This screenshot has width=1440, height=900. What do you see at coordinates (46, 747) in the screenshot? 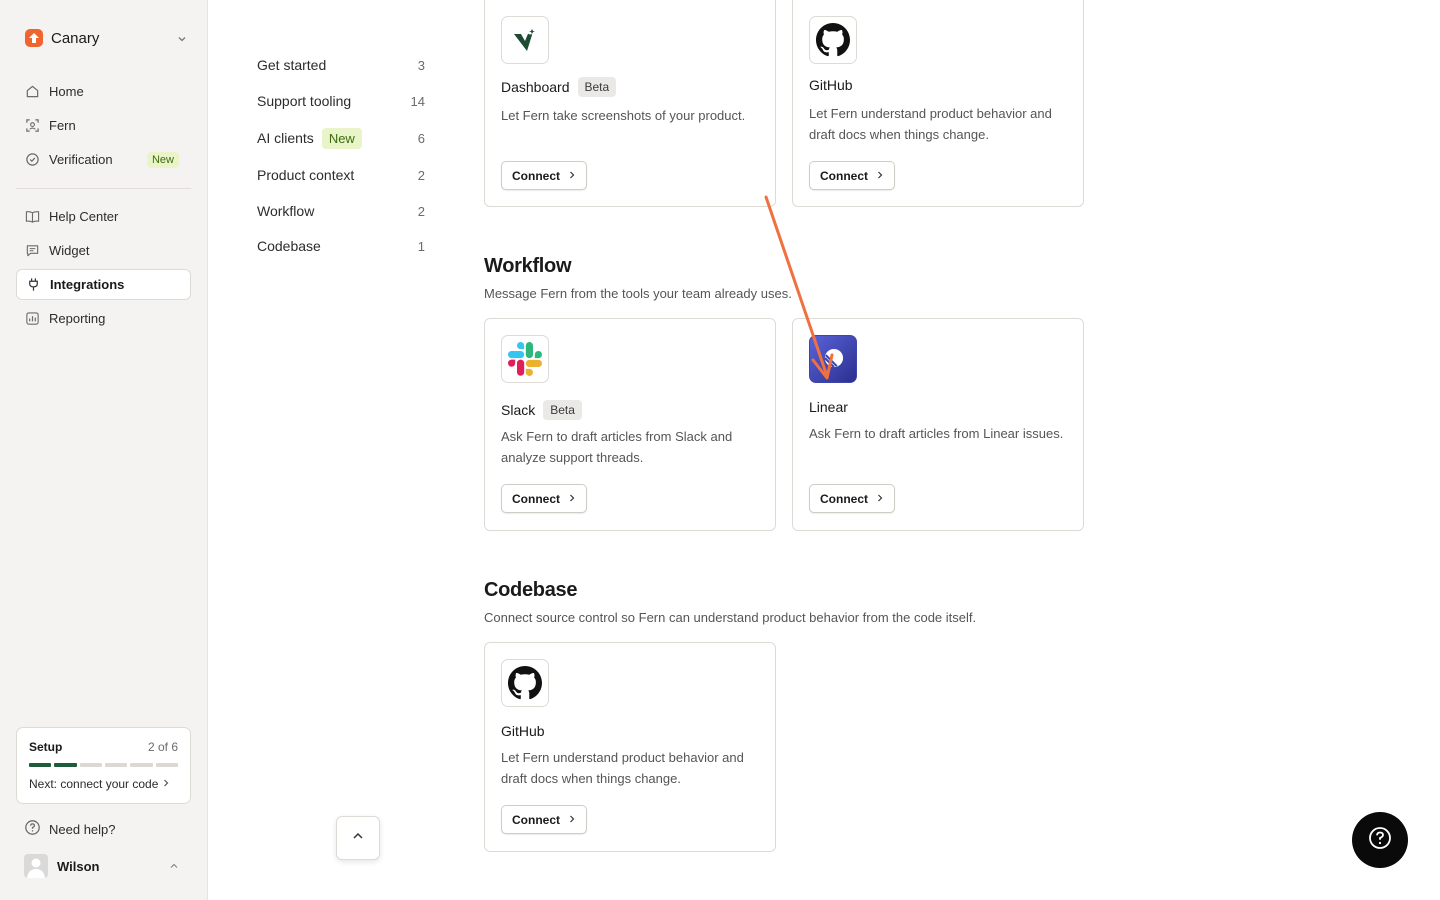
I see `setup-title: Setup` at bounding box center [46, 747].